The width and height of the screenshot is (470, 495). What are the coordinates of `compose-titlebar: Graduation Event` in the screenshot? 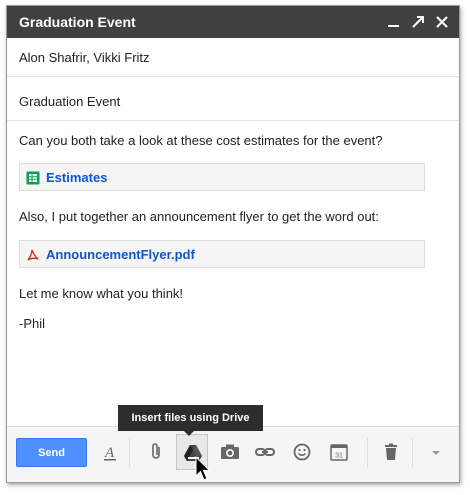 It's located at (233, 22).